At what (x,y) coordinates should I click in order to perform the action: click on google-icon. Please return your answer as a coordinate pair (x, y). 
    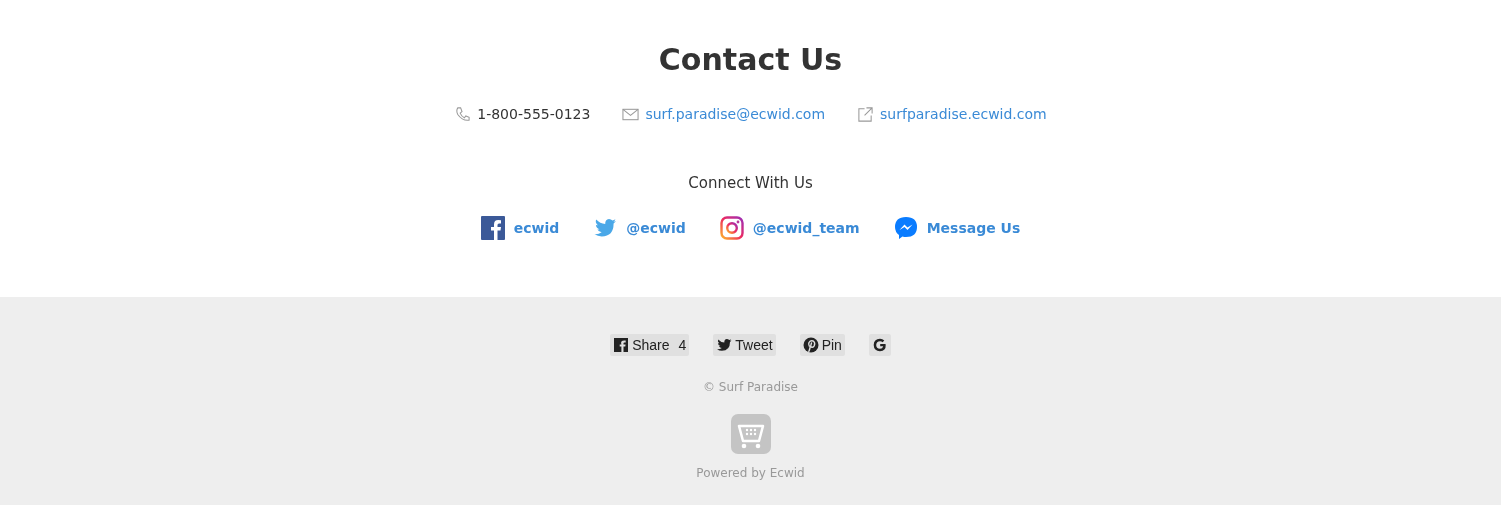
    Looking at the image, I should click on (879, 345).